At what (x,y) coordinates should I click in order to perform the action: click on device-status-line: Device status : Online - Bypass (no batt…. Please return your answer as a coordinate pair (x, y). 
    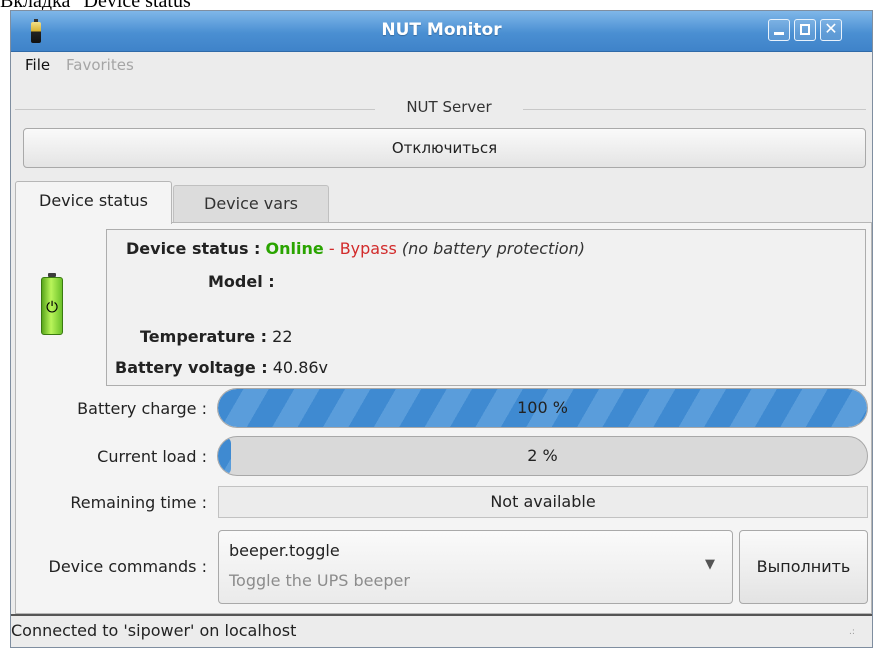
    Looking at the image, I should click on (355, 248).